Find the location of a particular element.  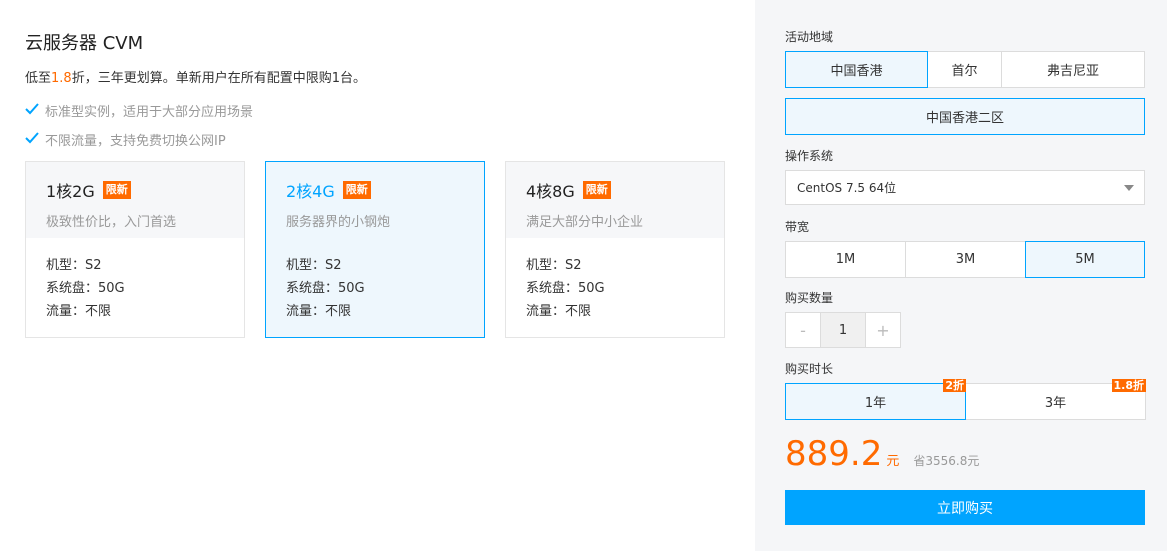

plan-card-1c2g: 1核2G 限新 极致性价比，入门首选 机型：S2 系统盘：50G 流量：不限 is located at coordinates (135, 249).